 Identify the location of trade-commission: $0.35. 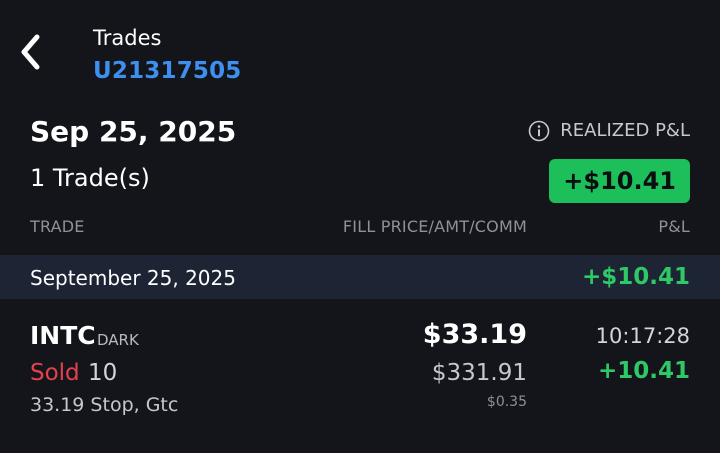
(506, 402).